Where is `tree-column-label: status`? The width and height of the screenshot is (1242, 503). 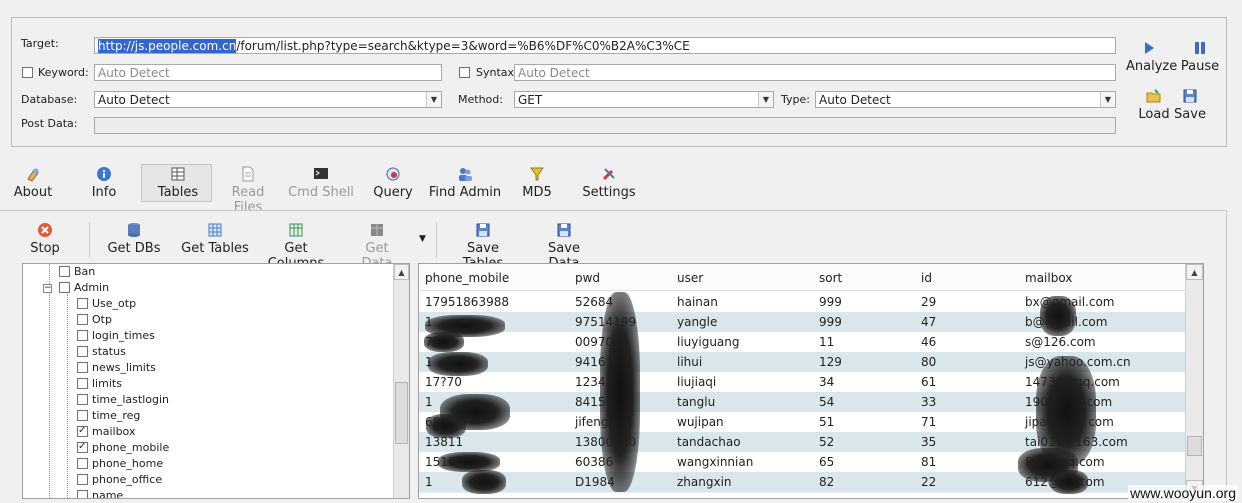
tree-column-label: status is located at coordinates (109, 351).